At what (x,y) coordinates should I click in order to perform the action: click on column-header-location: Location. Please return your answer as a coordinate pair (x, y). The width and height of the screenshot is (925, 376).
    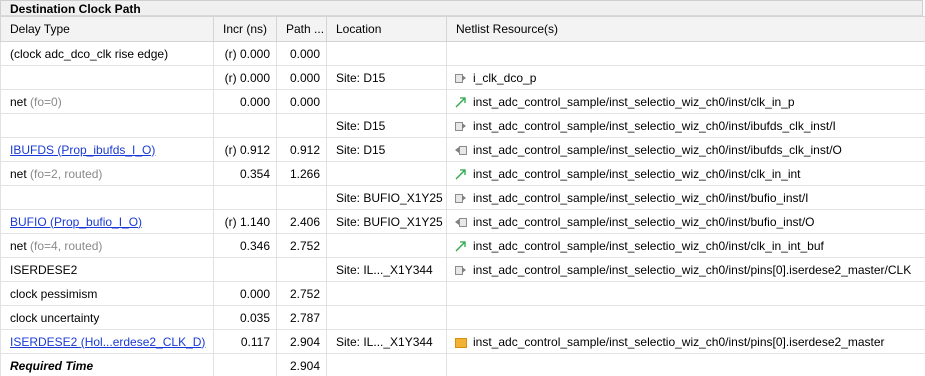
    Looking at the image, I should click on (386, 29).